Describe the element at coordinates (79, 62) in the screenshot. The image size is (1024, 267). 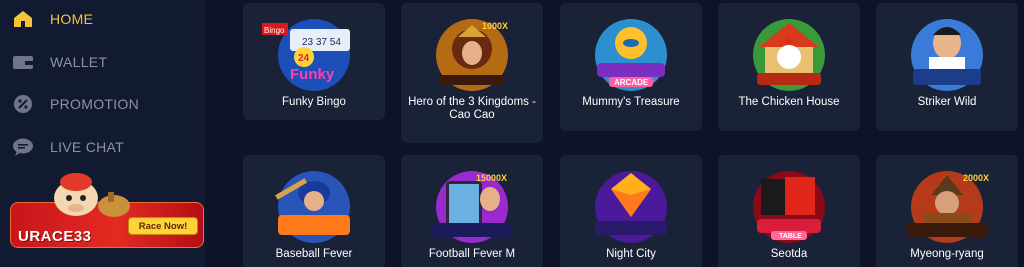
I see `sidebar-item-label: WALLET` at that location.